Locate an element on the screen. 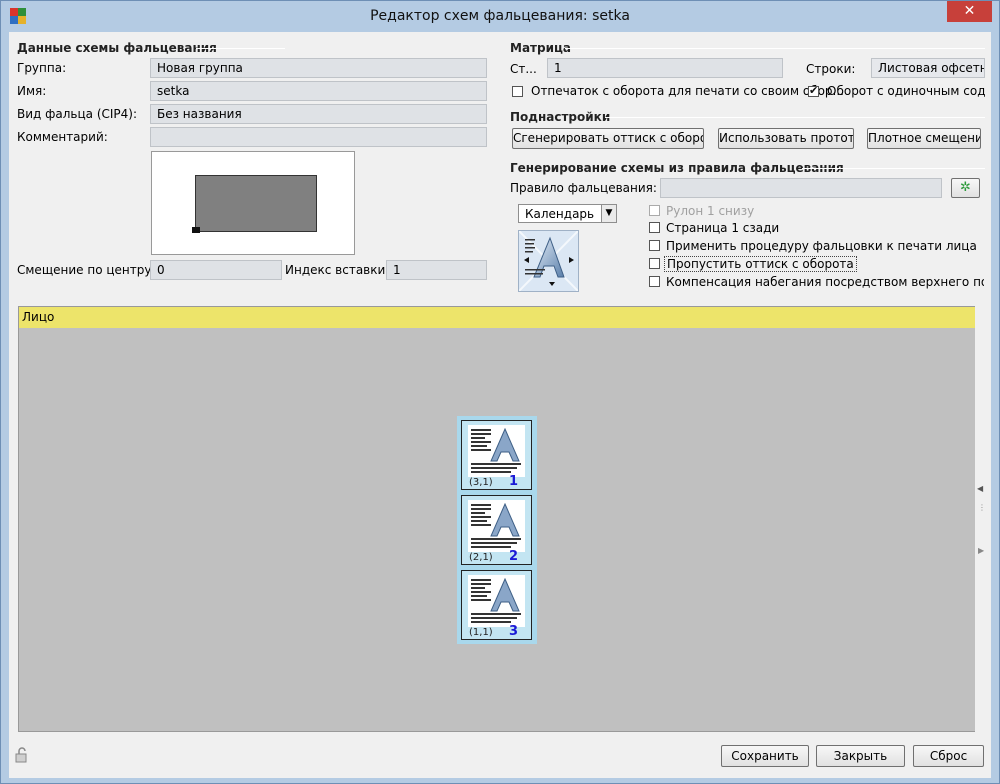 Image resolution: width=1000 pixels, height=784 pixels. fold-rule-field is located at coordinates (801, 188).